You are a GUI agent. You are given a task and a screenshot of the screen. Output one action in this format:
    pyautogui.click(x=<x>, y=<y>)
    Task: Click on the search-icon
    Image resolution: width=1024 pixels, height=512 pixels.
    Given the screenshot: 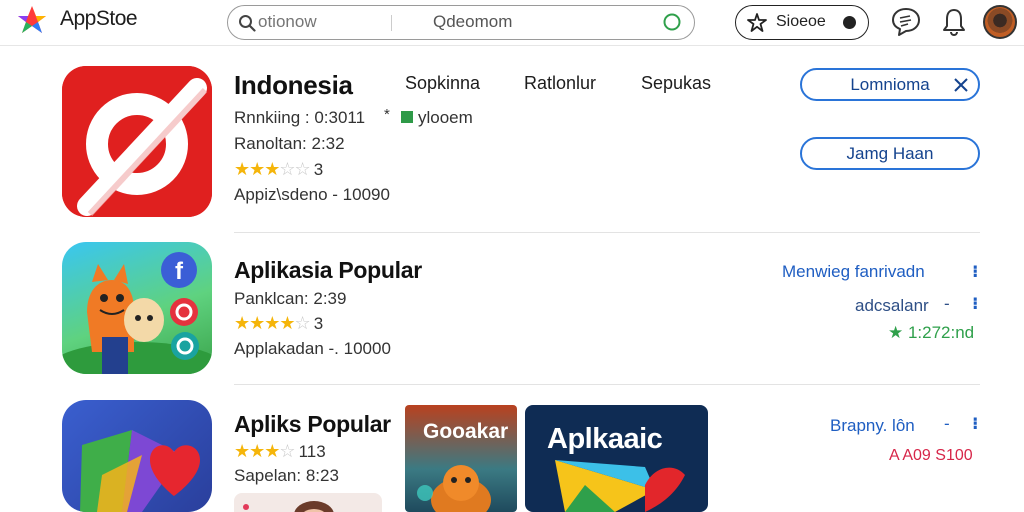 What is the action you would take?
    pyautogui.click(x=247, y=23)
    